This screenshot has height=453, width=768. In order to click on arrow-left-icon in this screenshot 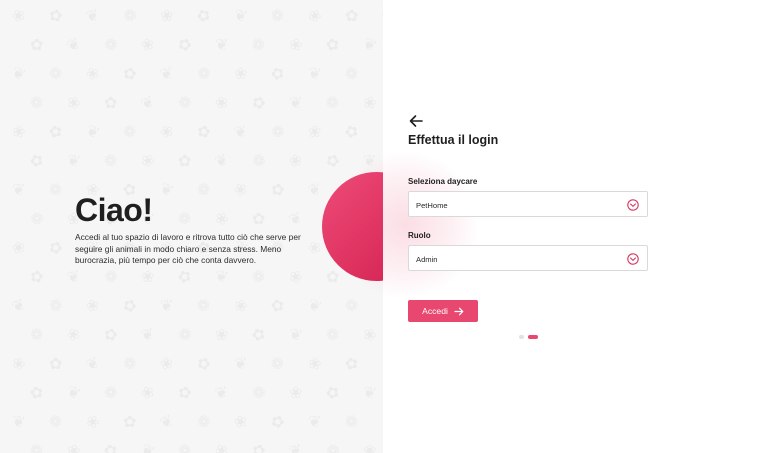, I will do `click(416, 121)`.